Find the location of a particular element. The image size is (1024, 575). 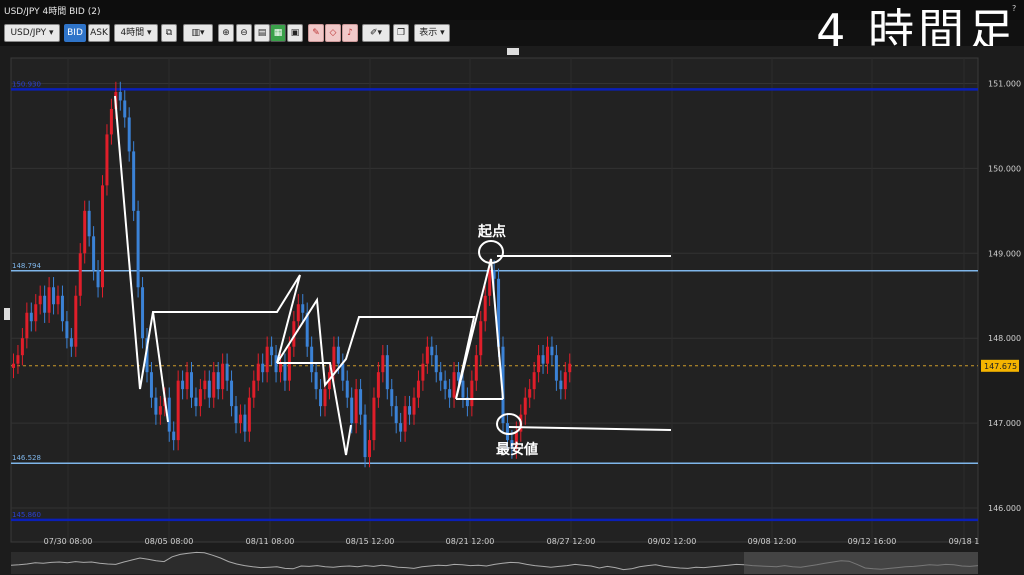

collapse-handle is located at coordinates (513, 51).